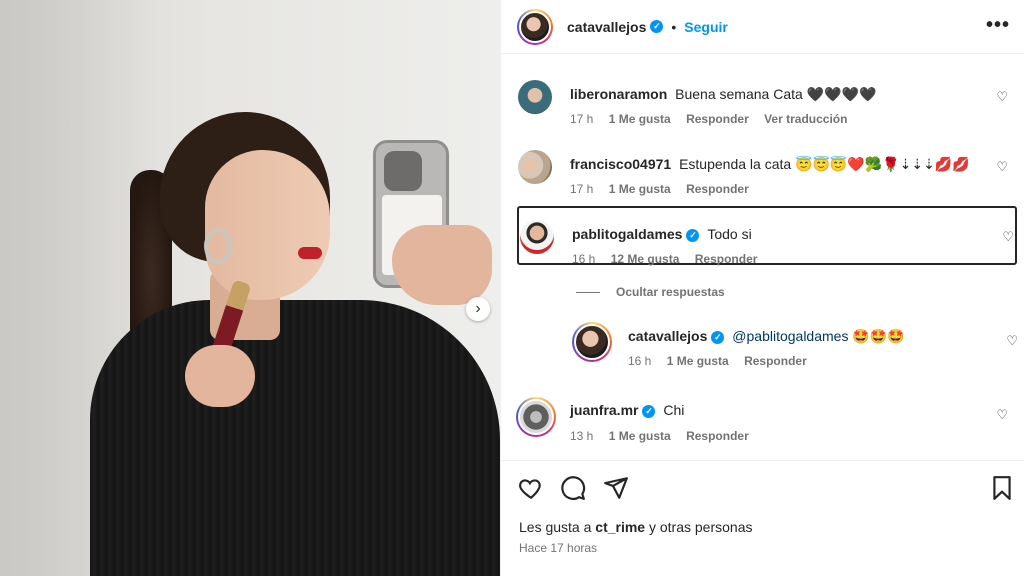 This screenshot has width=1024, height=576. Describe the element at coordinates (573, 488) in the screenshot. I see `comment-icon` at that location.